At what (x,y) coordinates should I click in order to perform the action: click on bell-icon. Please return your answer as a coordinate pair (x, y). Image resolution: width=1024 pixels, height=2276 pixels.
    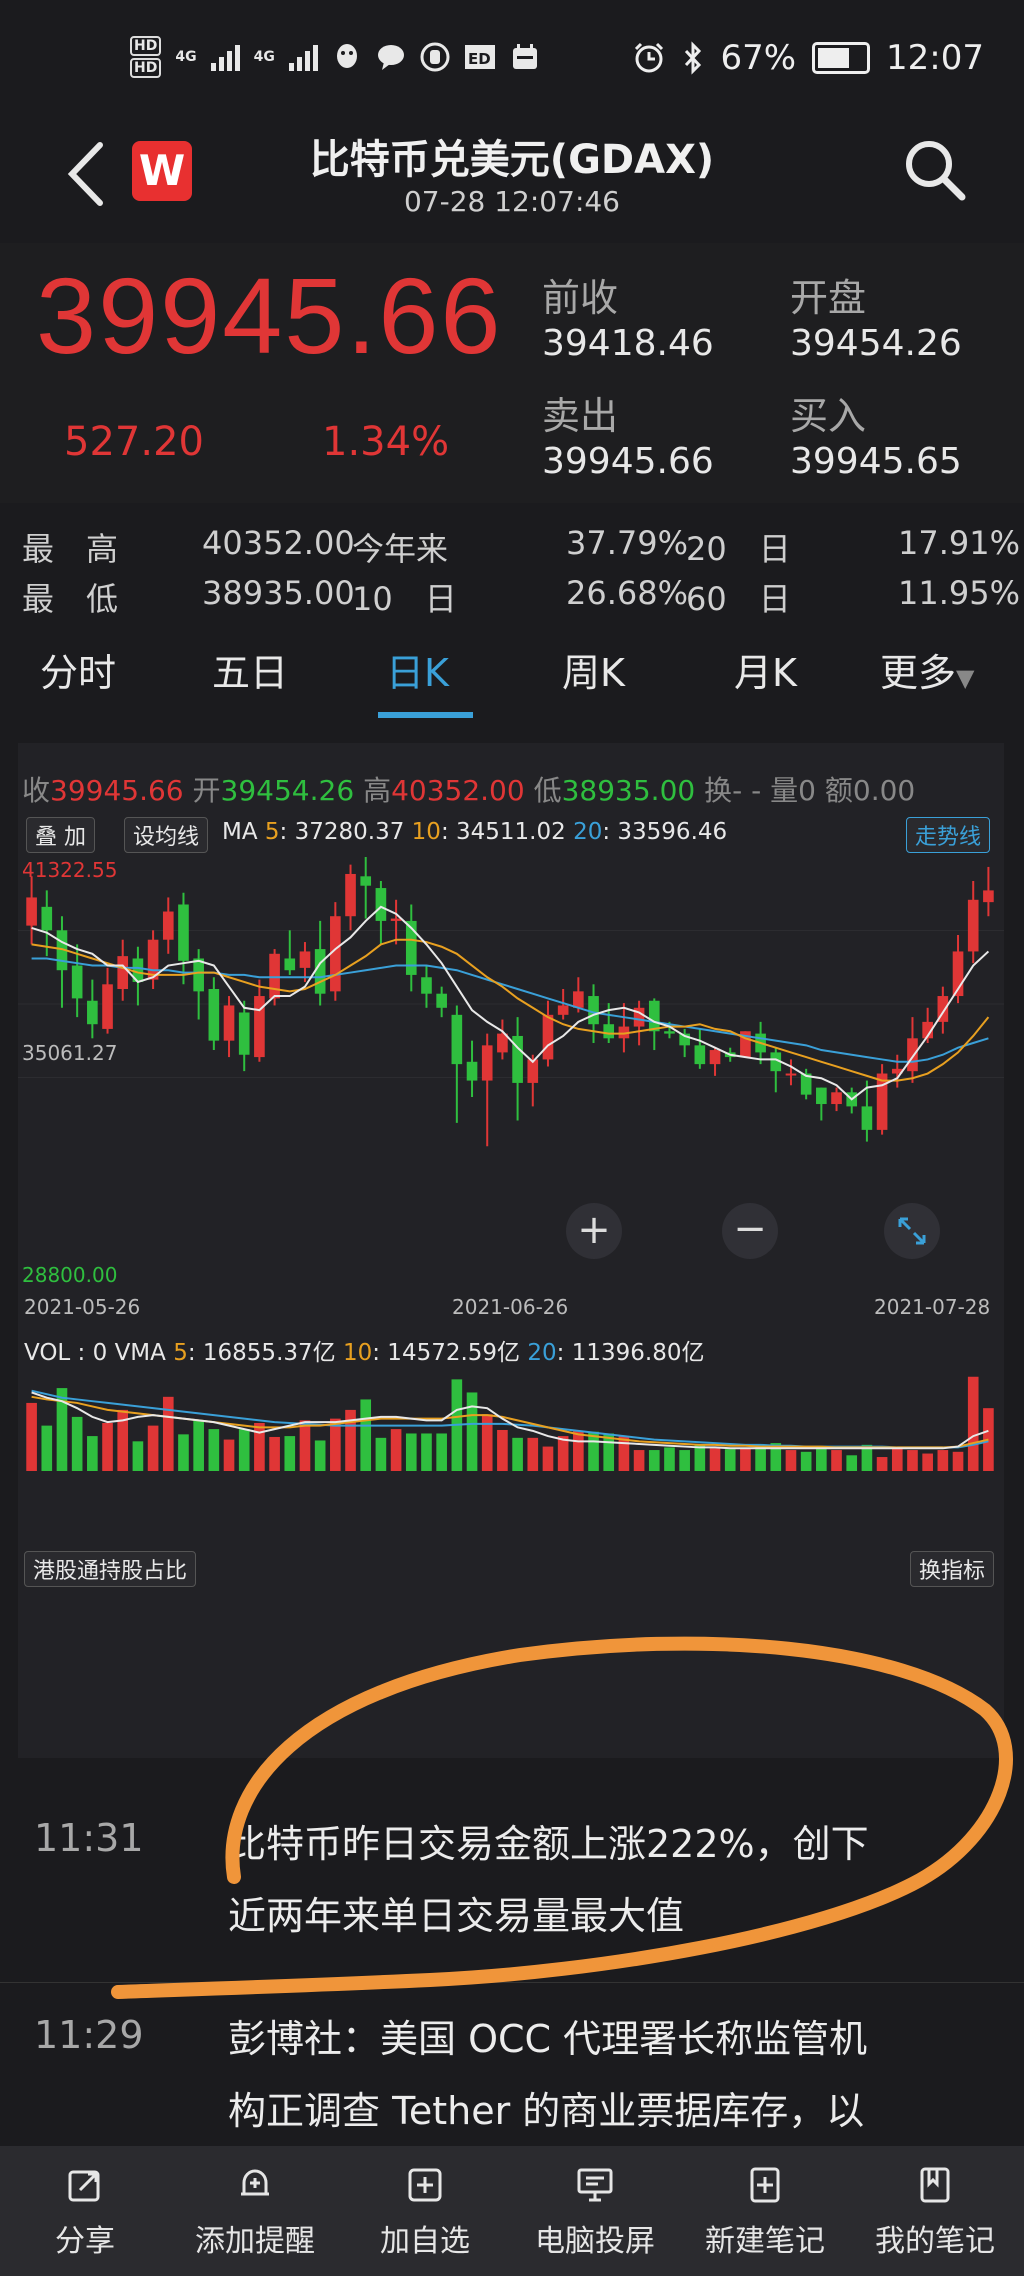
    Looking at the image, I should click on (255, 2182).